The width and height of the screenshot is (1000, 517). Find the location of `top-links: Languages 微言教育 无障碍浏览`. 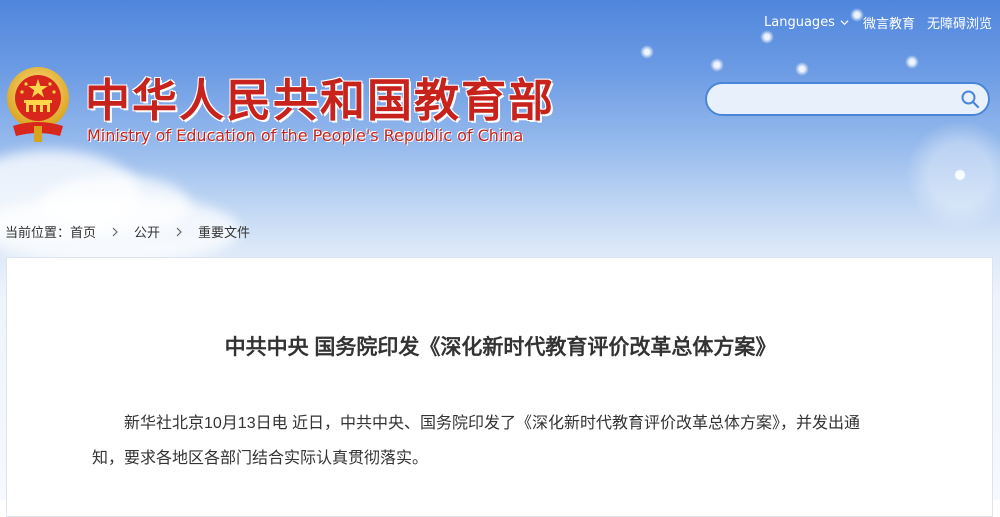

top-links: Languages 微言教育 无障碍浏览 is located at coordinates (882, 22).